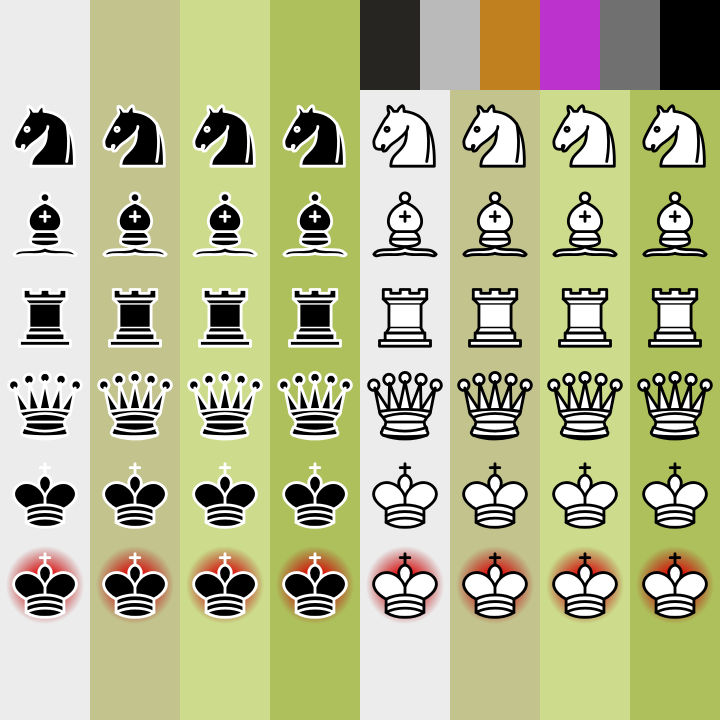 This screenshot has height=720, width=720. Describe the element at coordinates (450, 45) in the screenshot. I see `color-swatch-light-gray` at that location.